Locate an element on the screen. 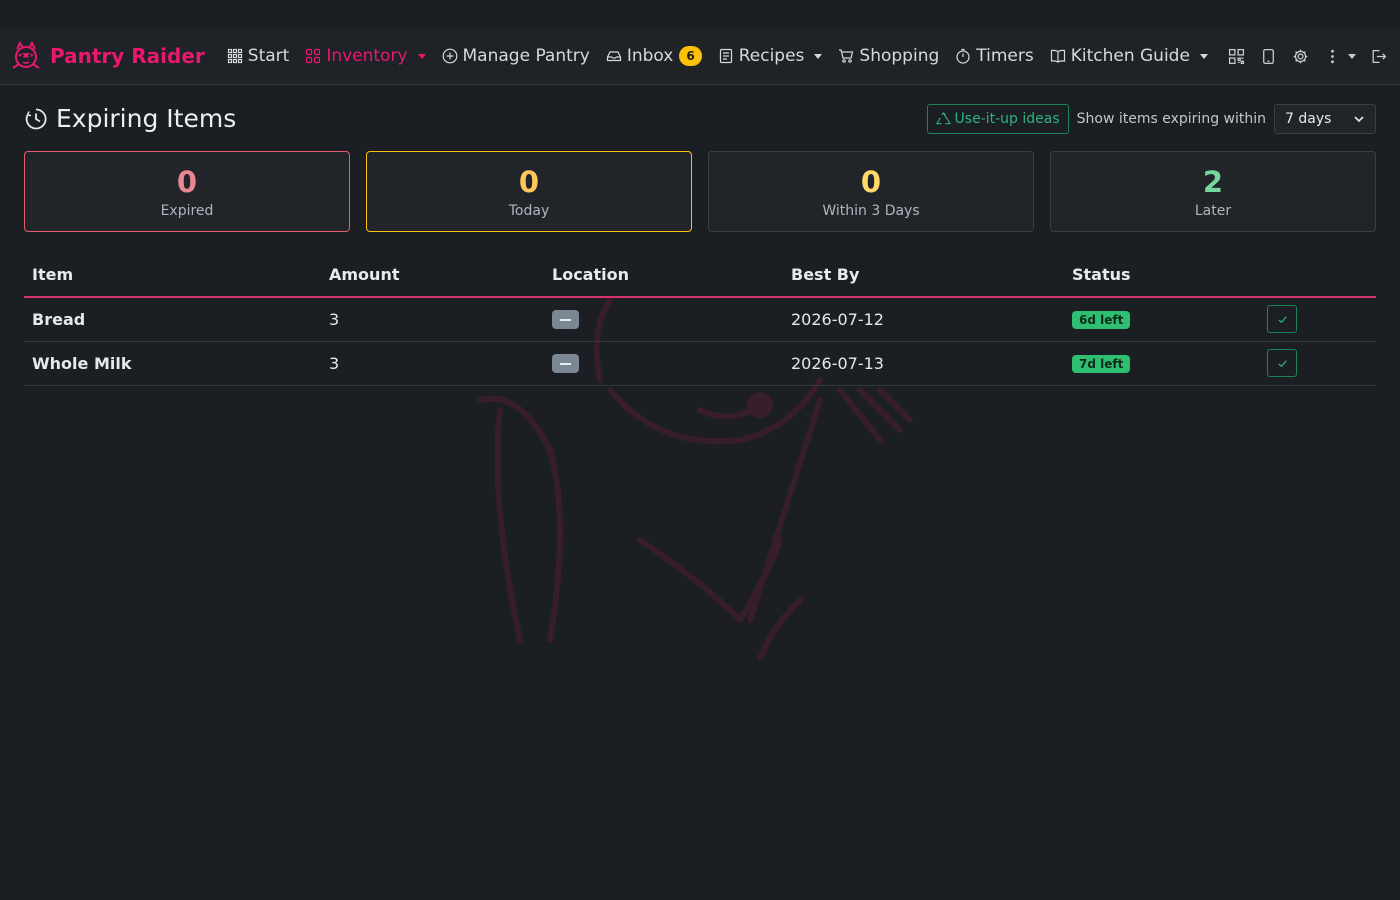 The height and width of the screenshot is (900, 1400). gear-icon is located at coordinates (1300, 57).